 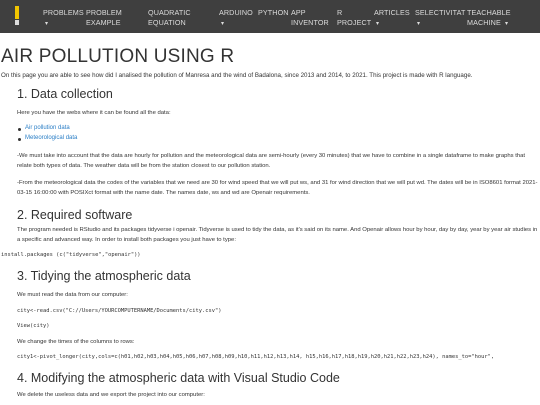 What do you see at coordinates (440, 18) in the screenshot?
I see `nav-selectivitat: SELECTIVITAT ▾` at bounding box center [440, 18].